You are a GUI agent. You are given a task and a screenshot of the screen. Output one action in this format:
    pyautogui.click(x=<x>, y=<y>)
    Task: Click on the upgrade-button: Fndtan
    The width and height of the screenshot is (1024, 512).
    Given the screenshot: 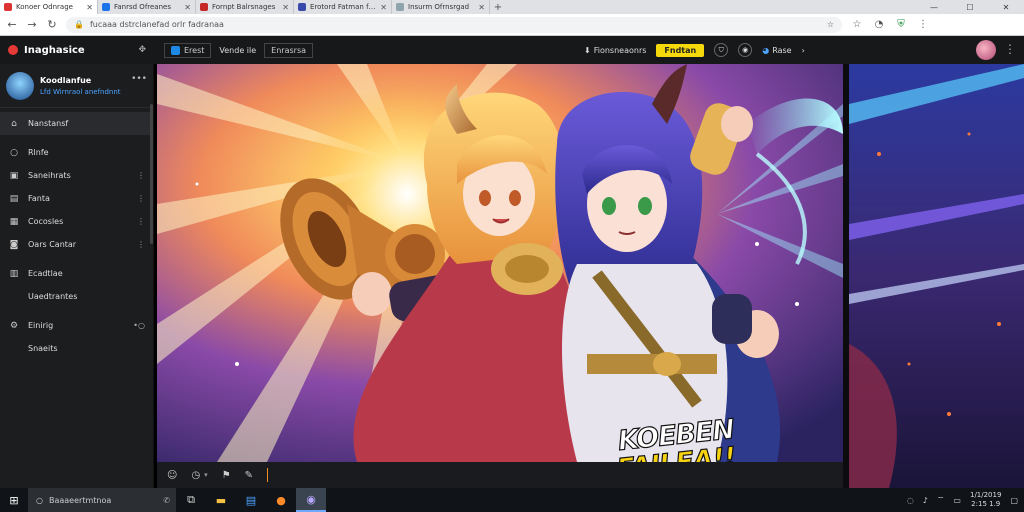 What is the action you would take?
    pyautogui.click(x=680, y=50)
    